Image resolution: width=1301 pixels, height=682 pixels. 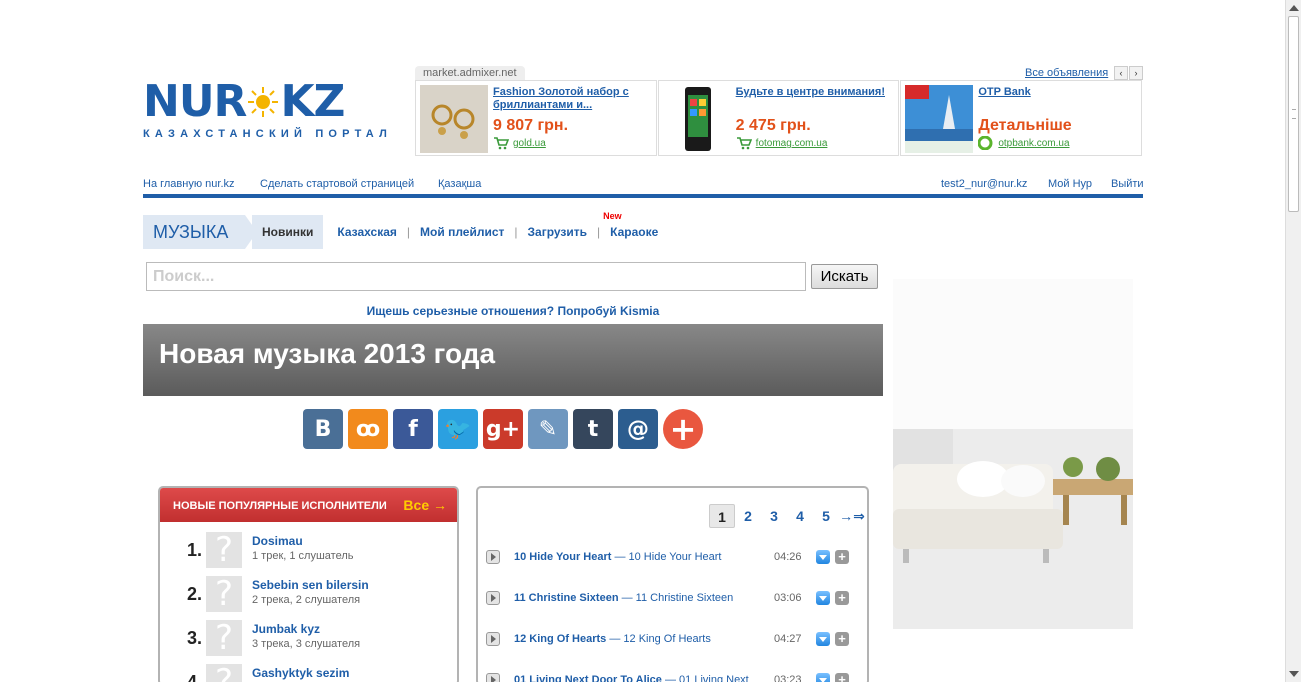 I want to click on scroll-thumb, so click(x=1293, y=114).